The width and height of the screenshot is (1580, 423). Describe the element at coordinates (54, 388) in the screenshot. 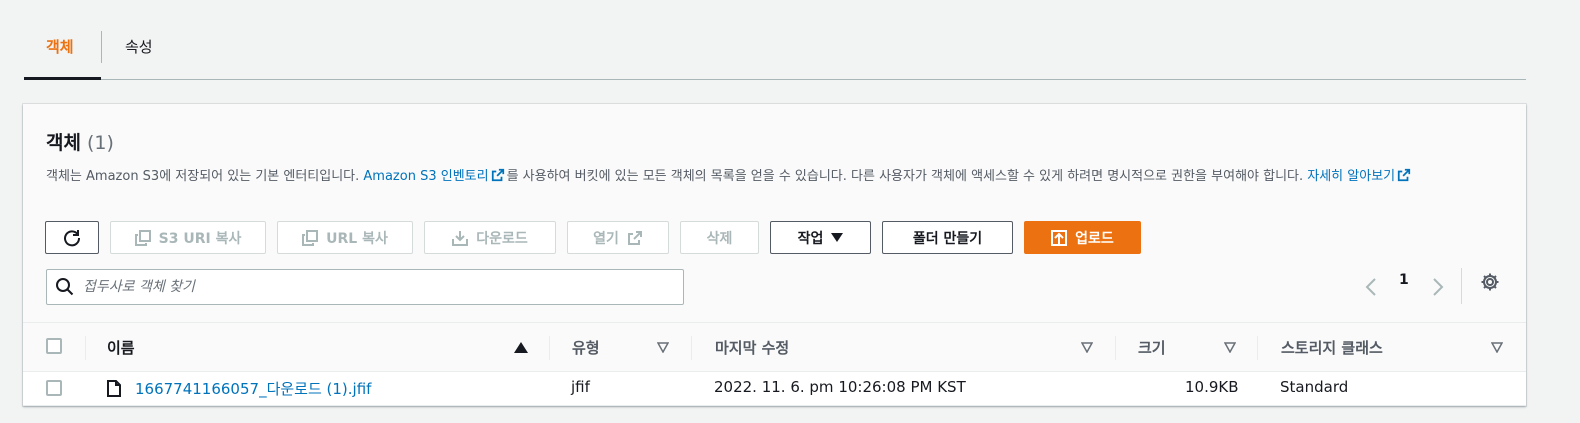

I see `row-checkbox` at that location.